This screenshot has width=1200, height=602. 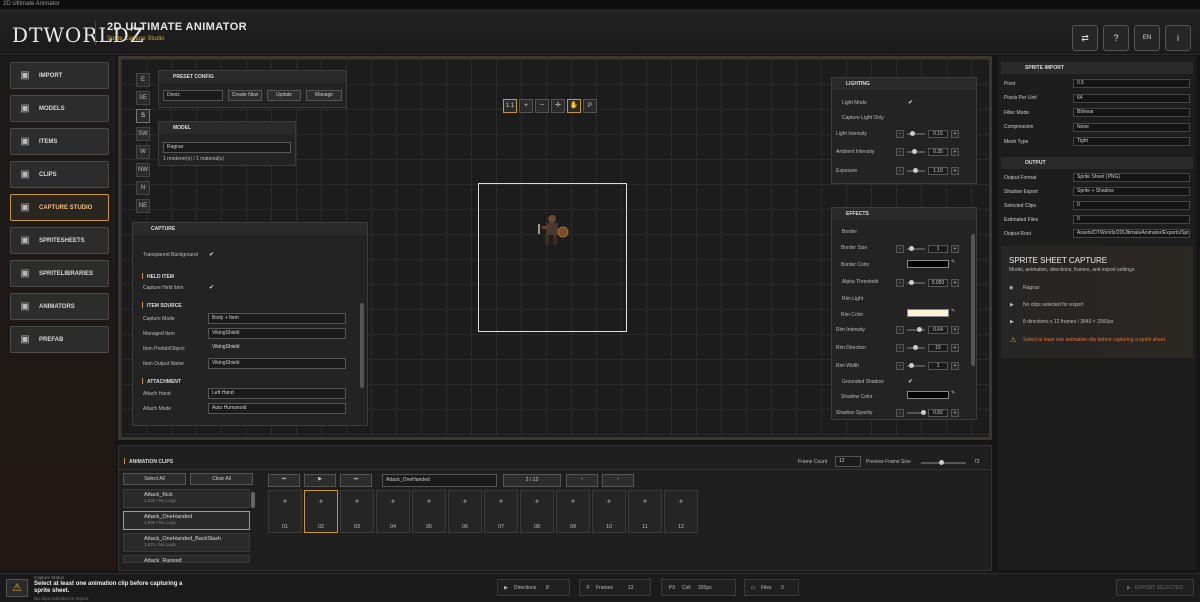 What do you see at coordinates (143, 134) in the screenshot?
I see `direction-sw-button: SW` at bounding box center [143, 134].